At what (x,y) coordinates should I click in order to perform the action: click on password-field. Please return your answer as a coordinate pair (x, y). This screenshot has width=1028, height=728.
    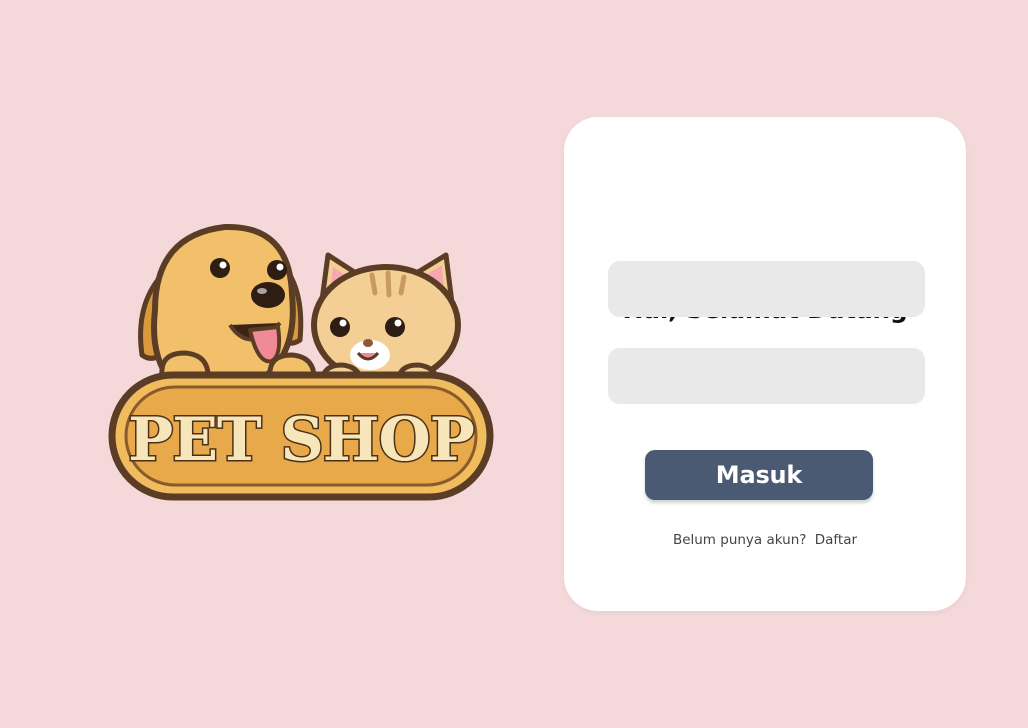
    Looking at the image, I should click on (766, 376).